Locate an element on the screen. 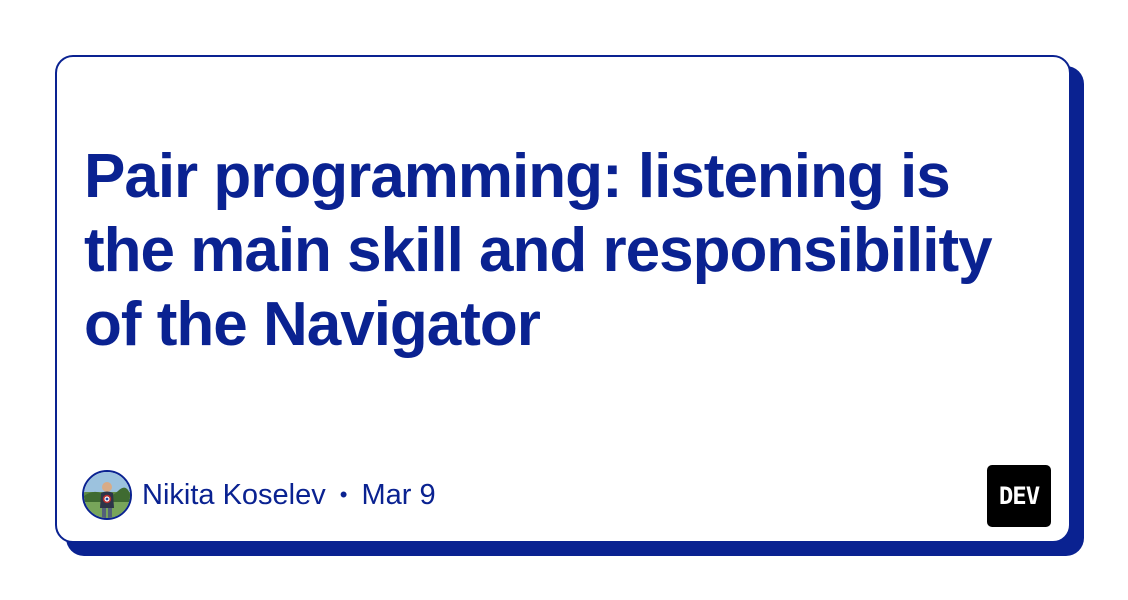  dev-logo-icon: DEV is located at coordinates (1019, 496).